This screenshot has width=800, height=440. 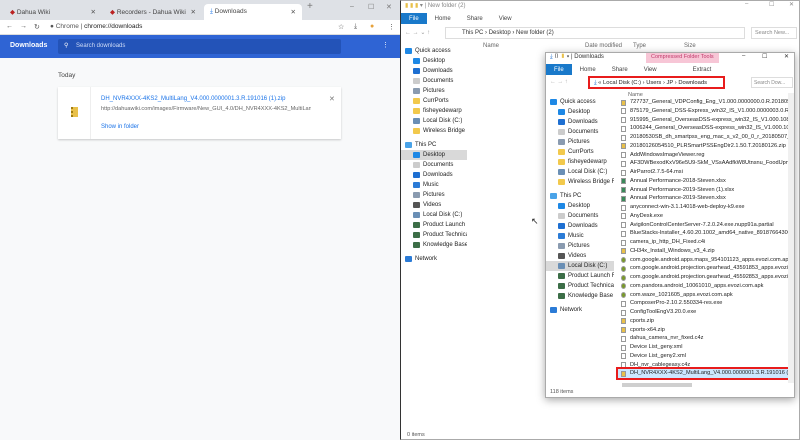 I want to click on tab-recorders: ◆ Recorders - Dahua Wiki ✕, so click(x=153, y=12).